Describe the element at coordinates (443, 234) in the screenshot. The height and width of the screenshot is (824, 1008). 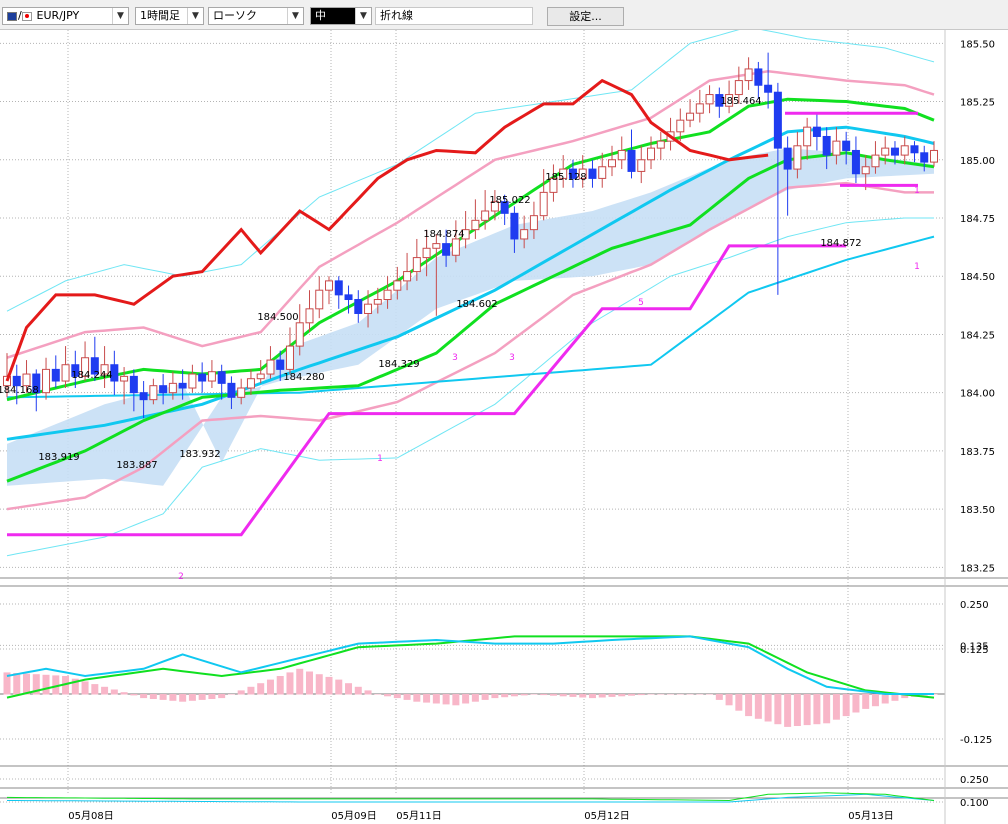
I see `price-annotation: 184.874` at that location.